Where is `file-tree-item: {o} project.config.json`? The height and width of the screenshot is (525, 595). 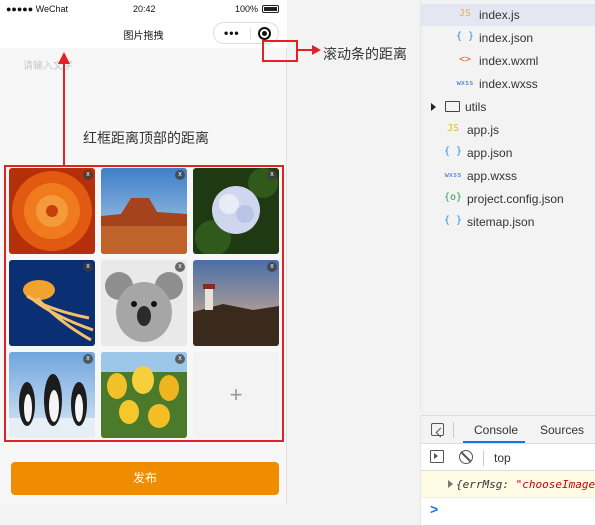
file-tree-item: {o} project.config.json is located at coordinates (508, 199).